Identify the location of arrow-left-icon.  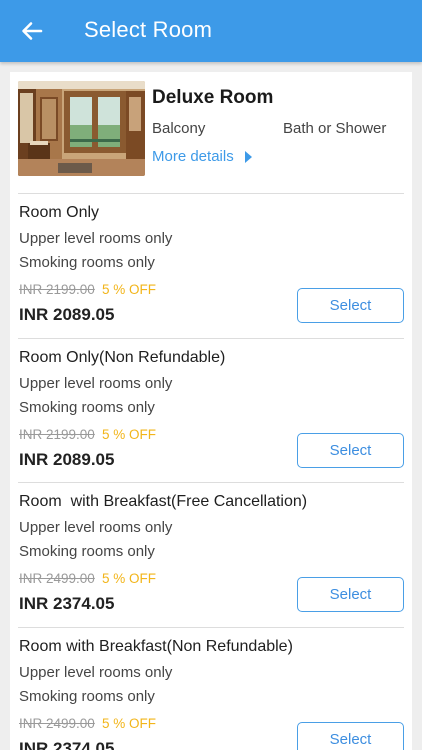
(32, 31).